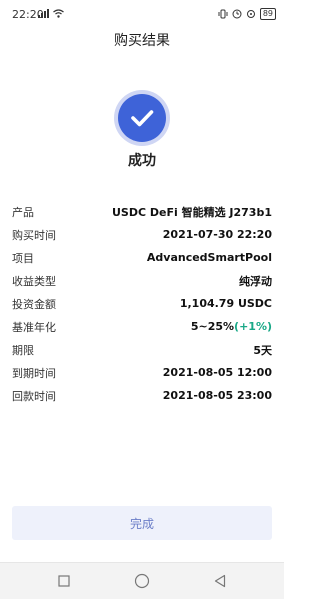 The height and width of the screenshot is (599, 320). What do you see at coordinates (142, 234) in the screenshot?
I see `detail-row-purchase-time: 购买时间 2021-07-30 22:20` at bounding box center [142, 234].